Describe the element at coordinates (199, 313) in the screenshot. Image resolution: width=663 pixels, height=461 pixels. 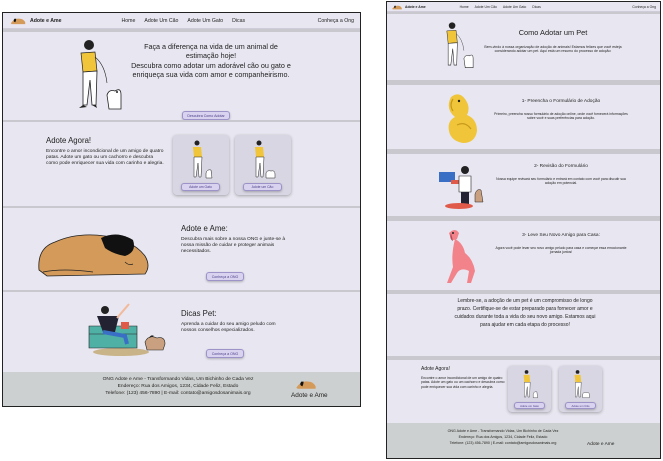
I see `tips-title: Dicas Pet:` at that location.